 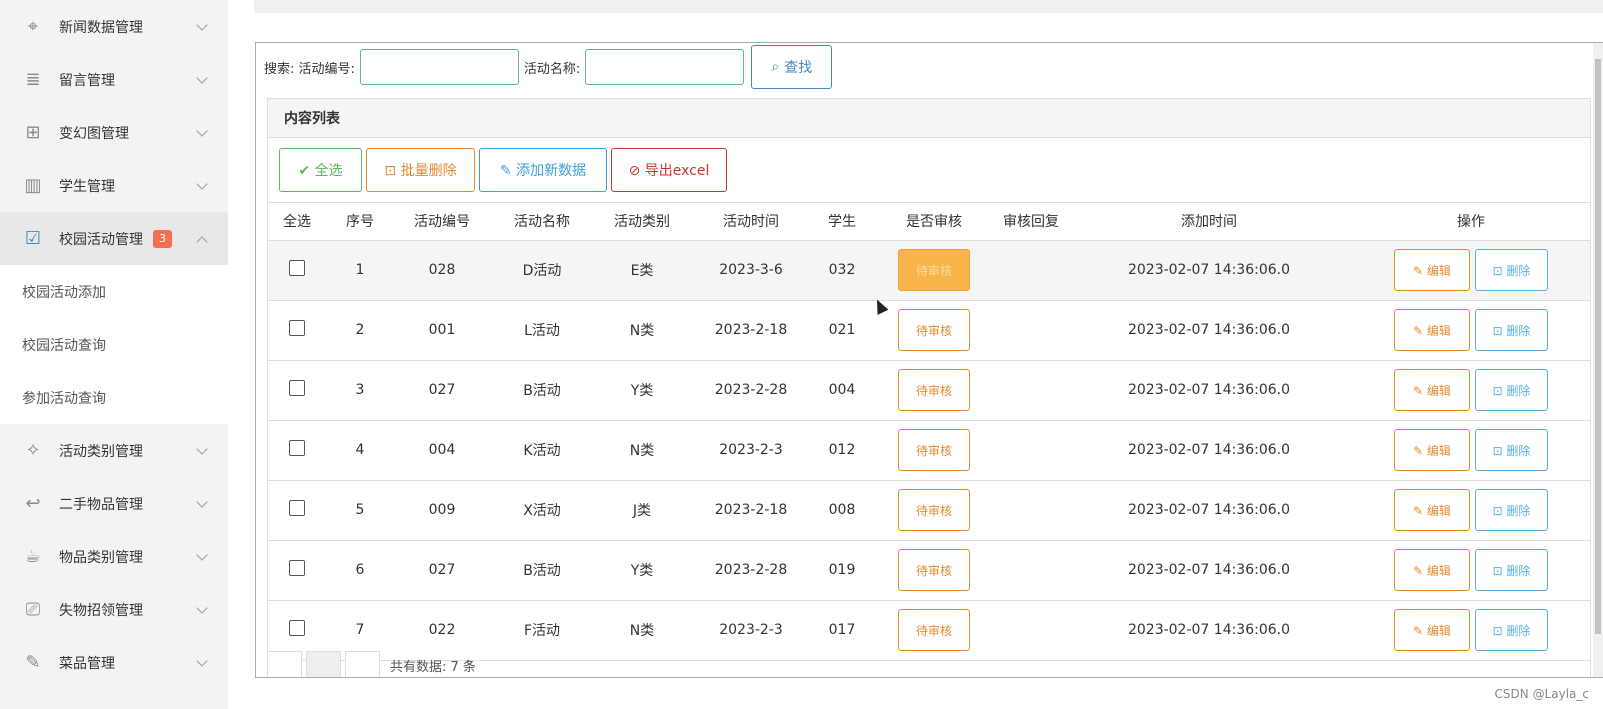 I want to click on name-cell: D活动, so click(x=542, y=271).